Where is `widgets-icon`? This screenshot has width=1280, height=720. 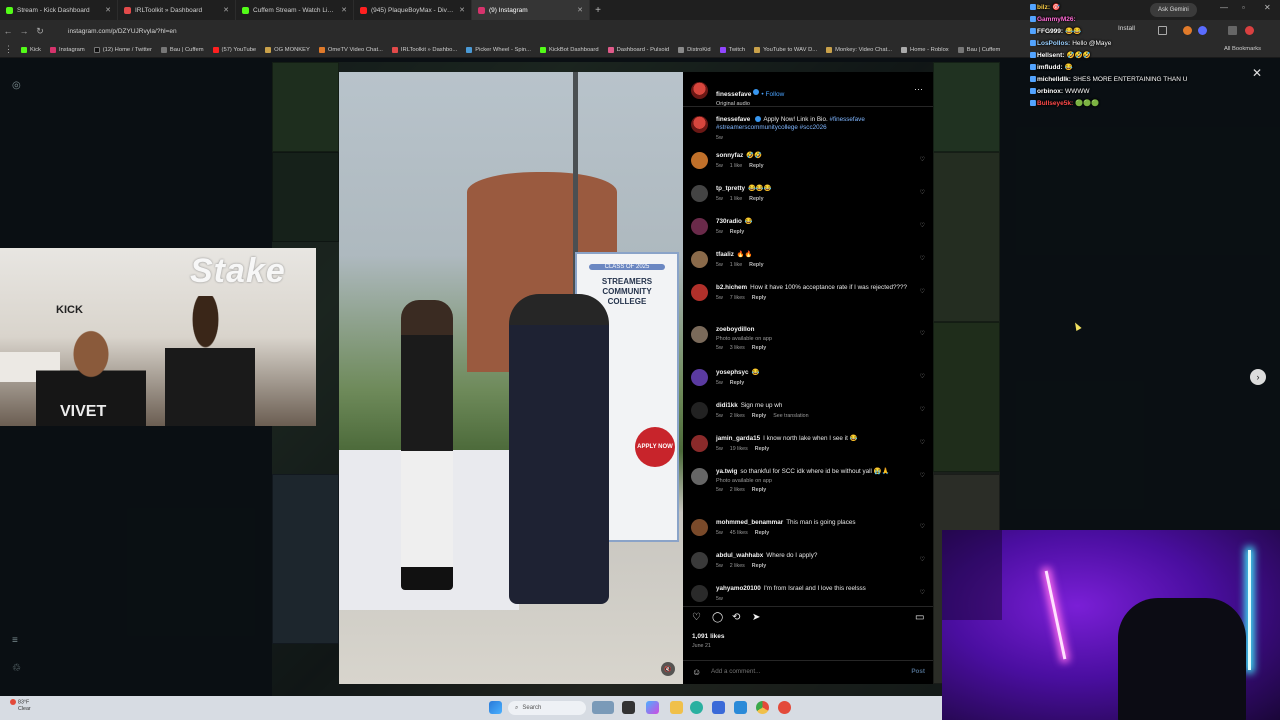
widgets-icon is located at coordinates (603, 707).